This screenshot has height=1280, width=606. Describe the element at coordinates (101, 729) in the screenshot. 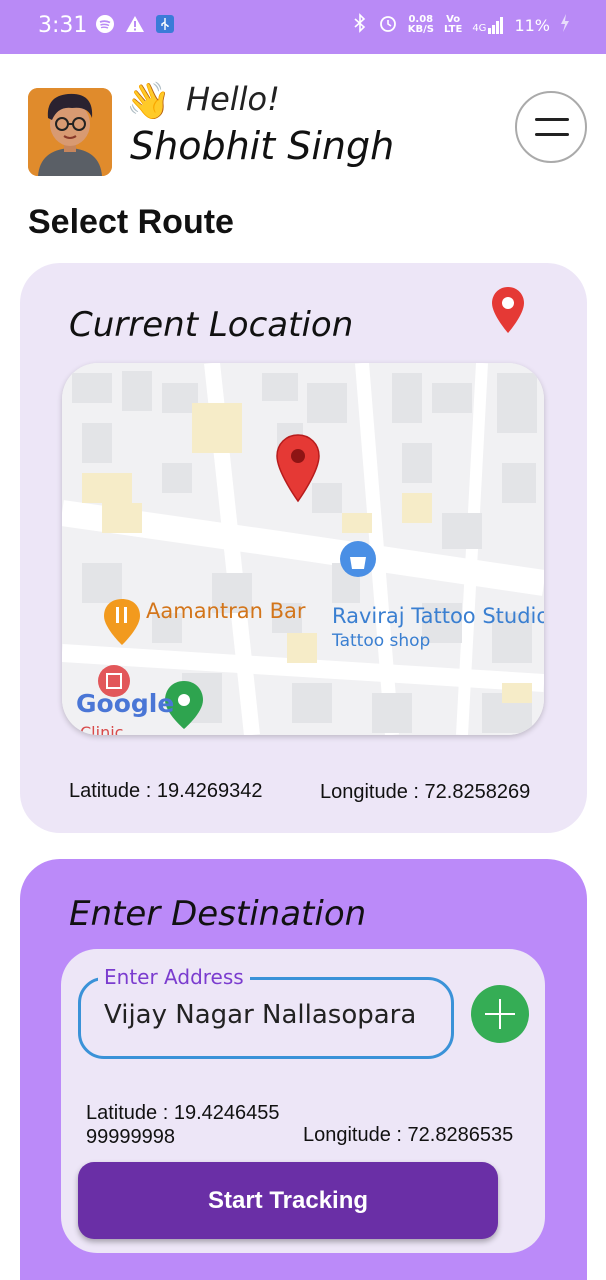

I see `map-place-label: Clinic` at that location.